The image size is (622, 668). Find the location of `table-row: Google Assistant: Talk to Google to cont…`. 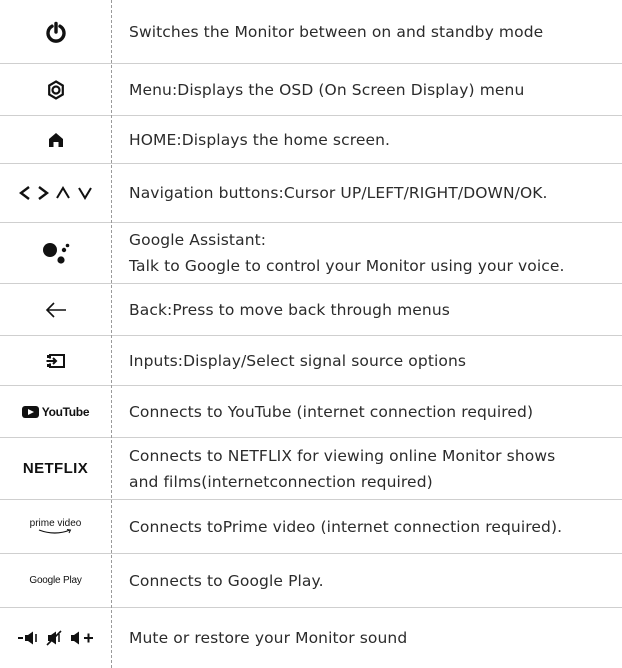

table-row: Google Assistant: Talk to Google to cont… is located at coordinates (311, 253).